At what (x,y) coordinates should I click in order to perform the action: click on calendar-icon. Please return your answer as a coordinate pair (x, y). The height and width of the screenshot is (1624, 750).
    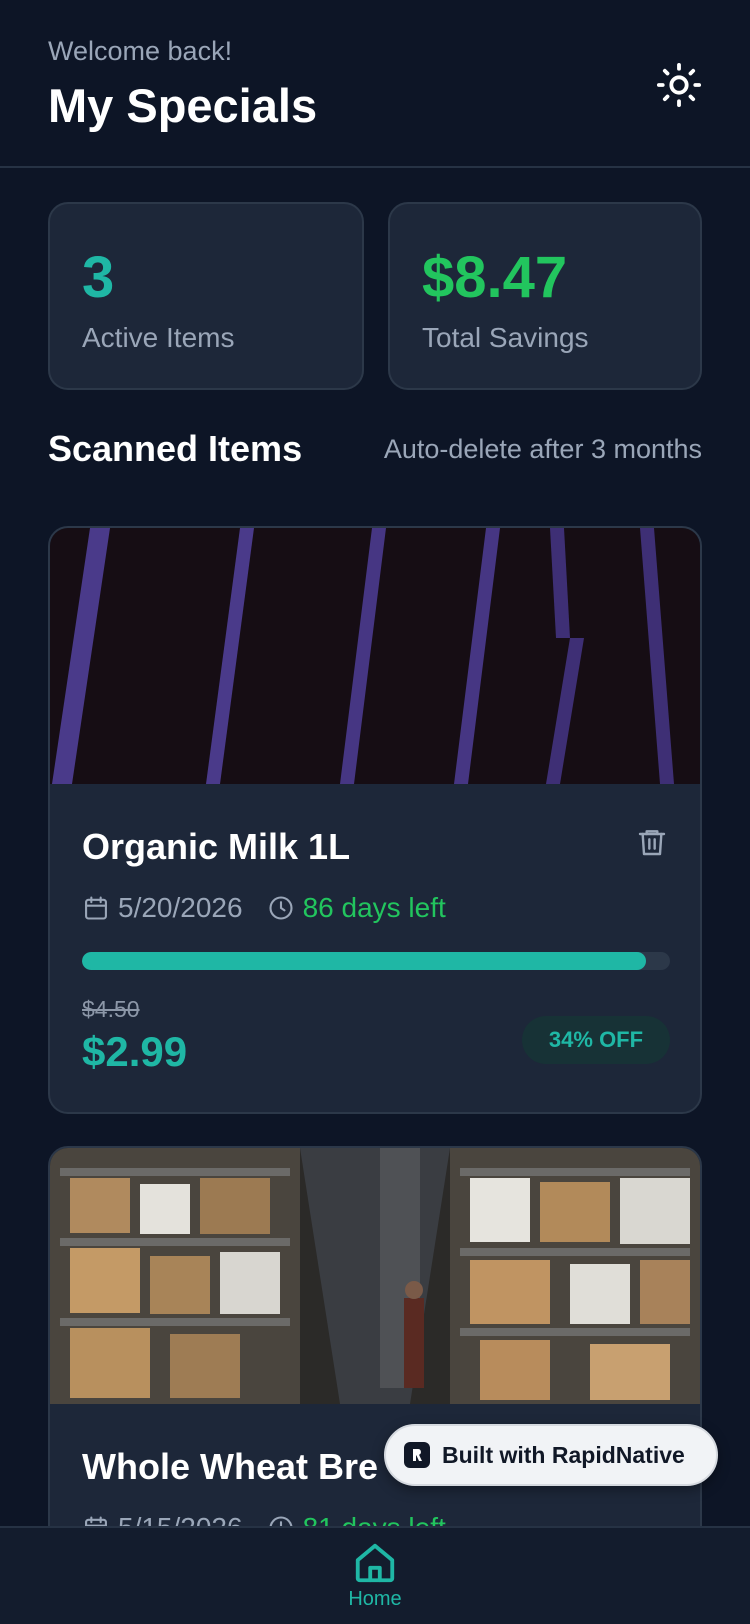
    Looking at the image, I should click on (96, 908).